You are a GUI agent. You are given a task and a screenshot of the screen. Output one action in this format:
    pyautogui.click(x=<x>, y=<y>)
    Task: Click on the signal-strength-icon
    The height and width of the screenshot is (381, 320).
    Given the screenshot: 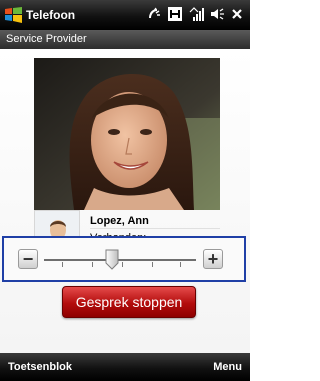 What is the action you would take?
    pyautogui.click(x=196, y=14)
    